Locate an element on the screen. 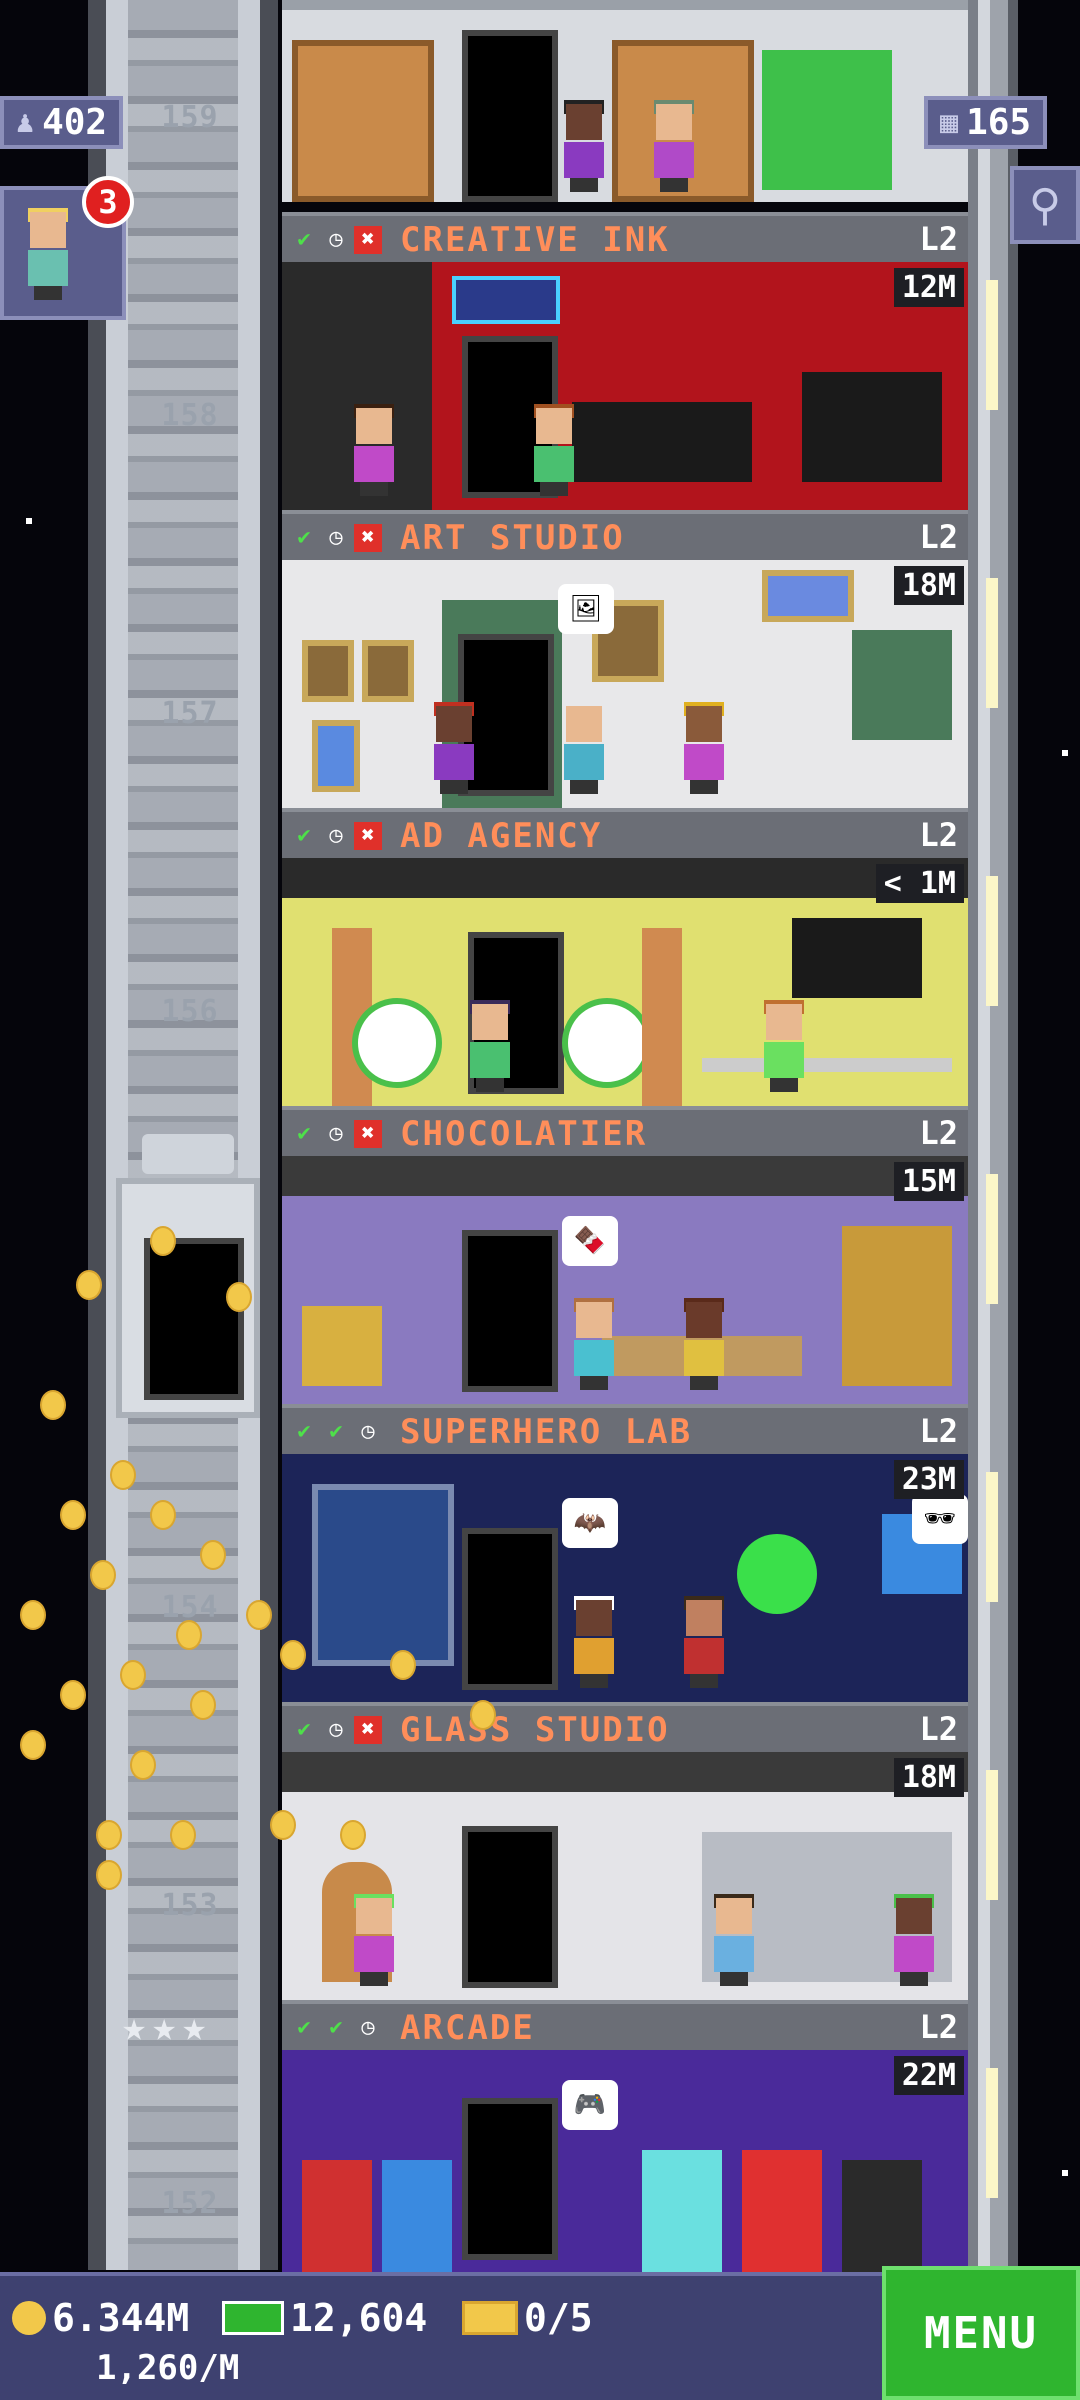 The width and height of the screenshot is (1080, 2400). floor-counter: ▦ 165 is located at coordinates (986, 122).